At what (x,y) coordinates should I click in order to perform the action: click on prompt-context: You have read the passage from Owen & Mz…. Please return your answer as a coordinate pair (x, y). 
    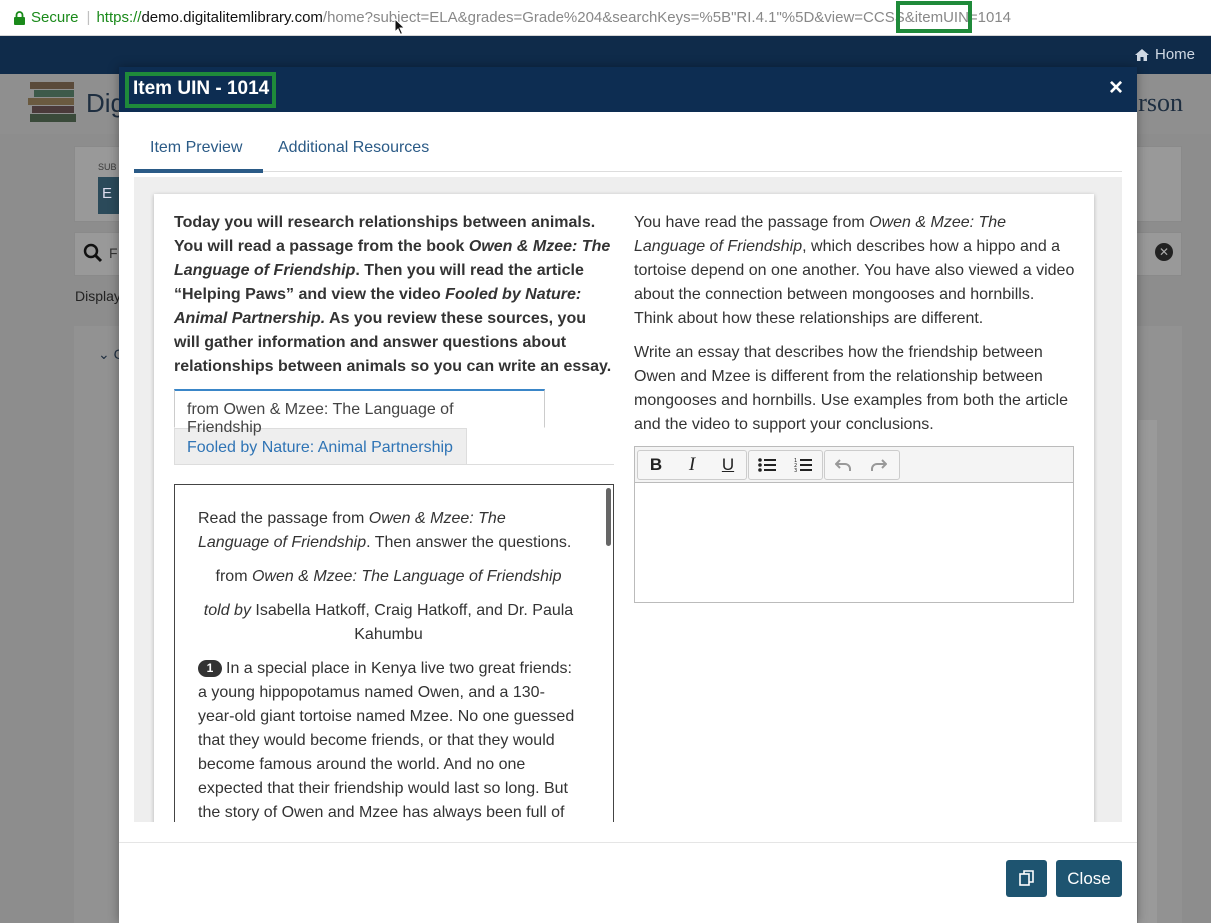
    Looking at the image, I should click on (854, 270).